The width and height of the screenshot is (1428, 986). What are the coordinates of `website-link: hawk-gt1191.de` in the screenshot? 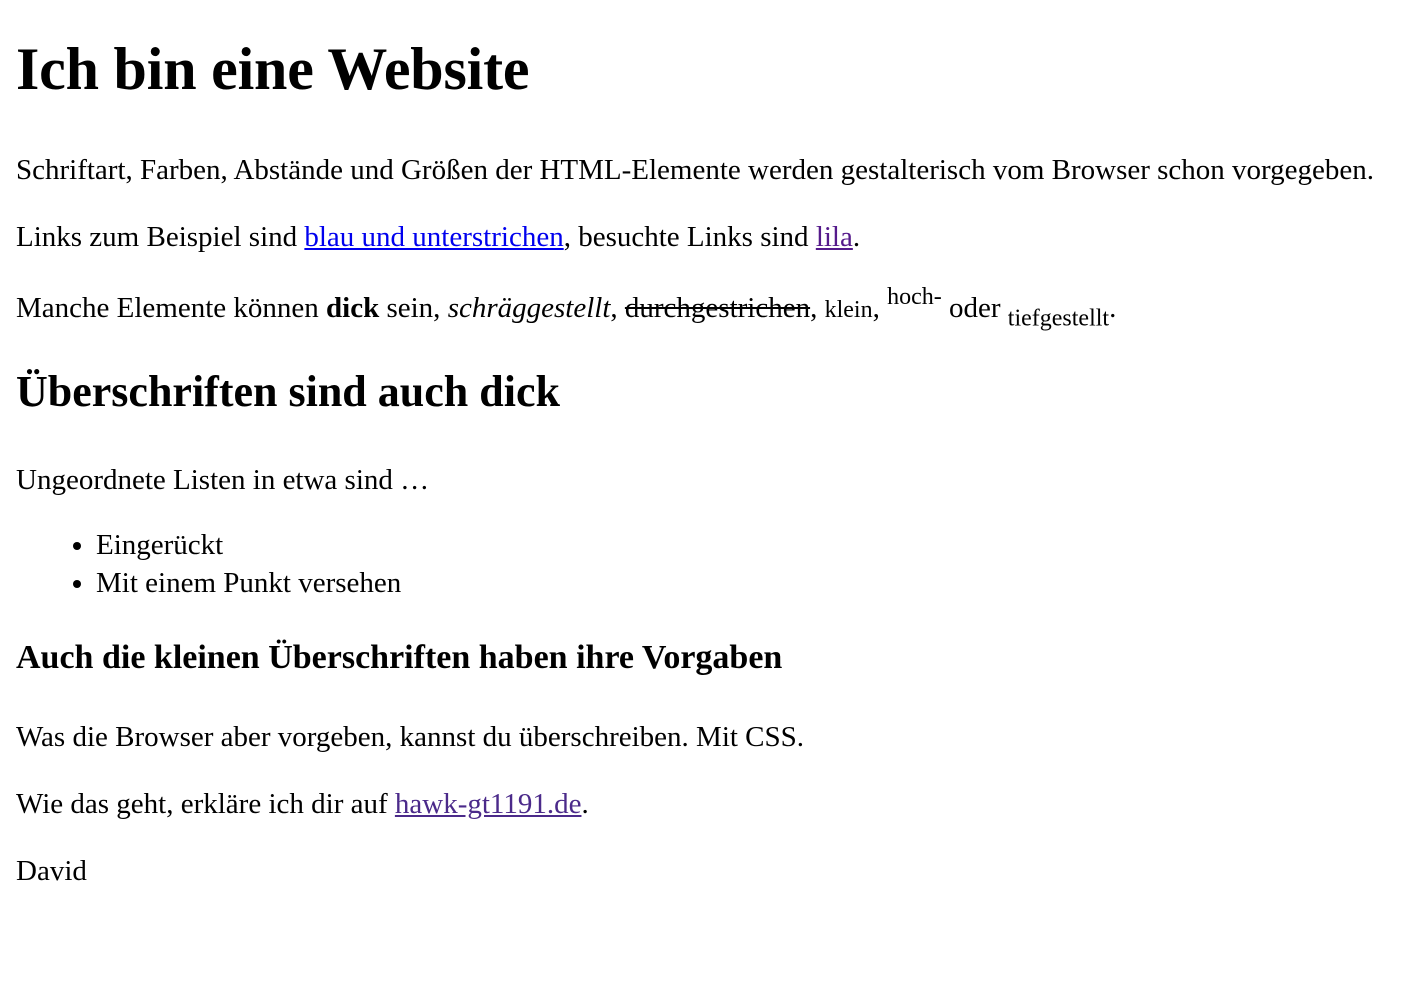 It's located at (488, 804).